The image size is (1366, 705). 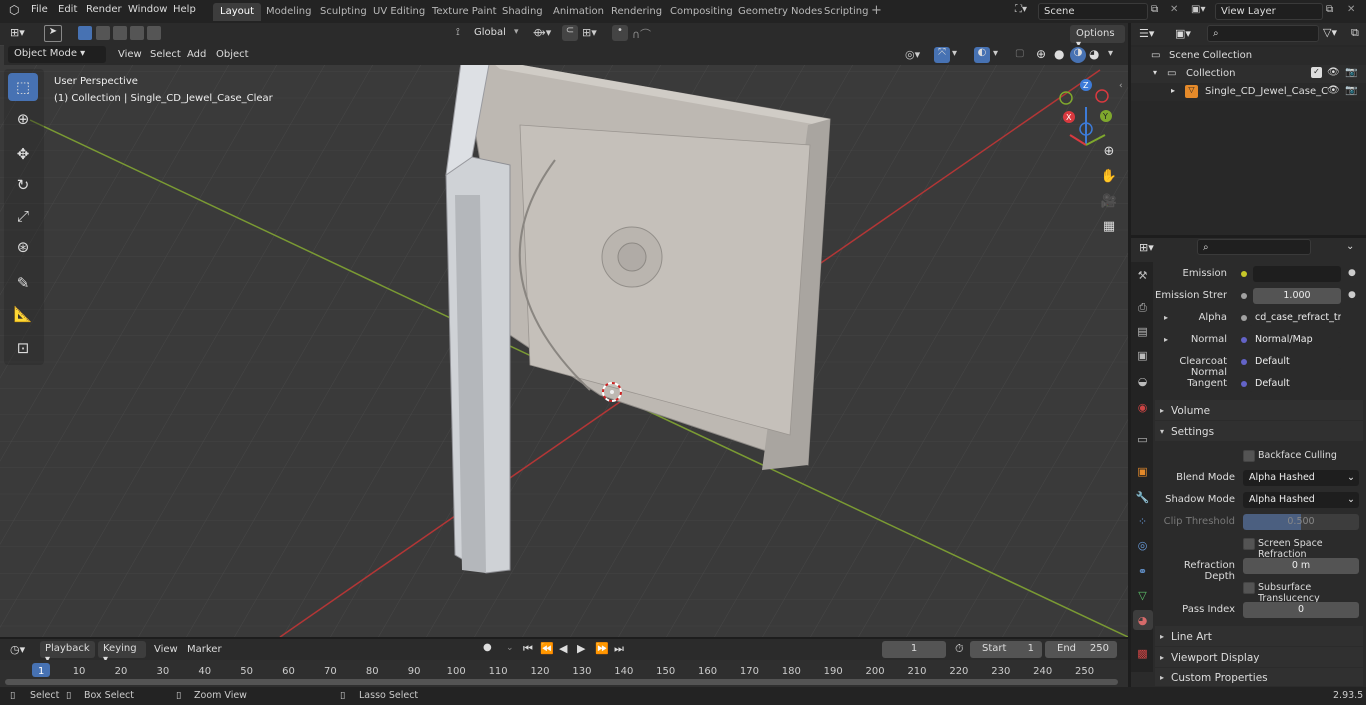 What do you see at coordinates (1142, 497) in the screenshot?
I see `modifier-tab-icon: 🔧` at bounding box center [1142, 497].